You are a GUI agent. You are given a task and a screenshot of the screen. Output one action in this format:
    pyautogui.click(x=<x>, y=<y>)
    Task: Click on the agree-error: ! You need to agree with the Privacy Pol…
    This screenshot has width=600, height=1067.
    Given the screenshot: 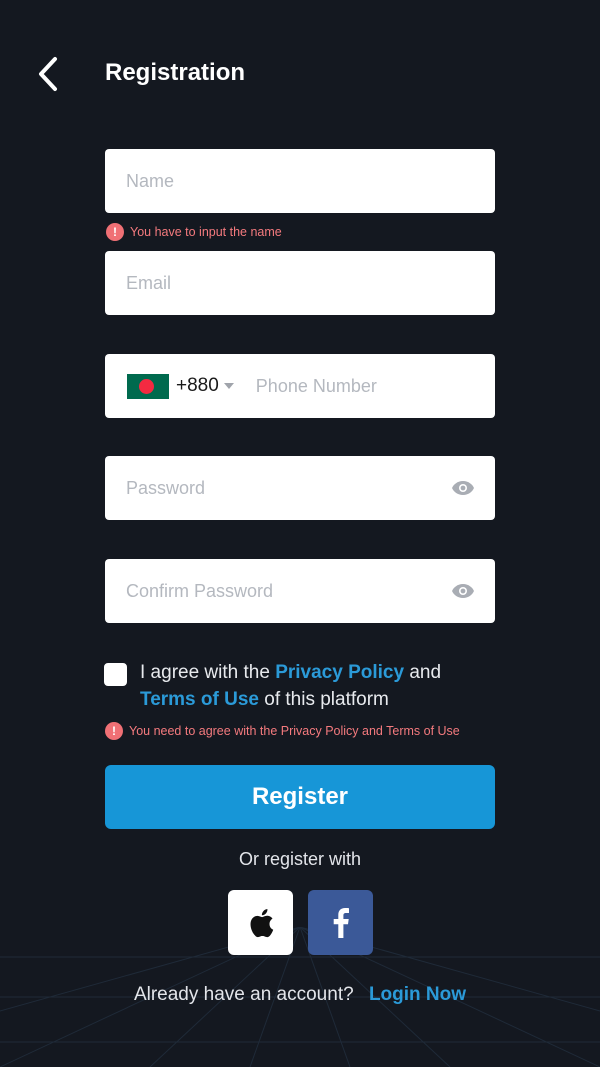 What is the action you would take?
    pyautogui.click(x=282, y=731)
    